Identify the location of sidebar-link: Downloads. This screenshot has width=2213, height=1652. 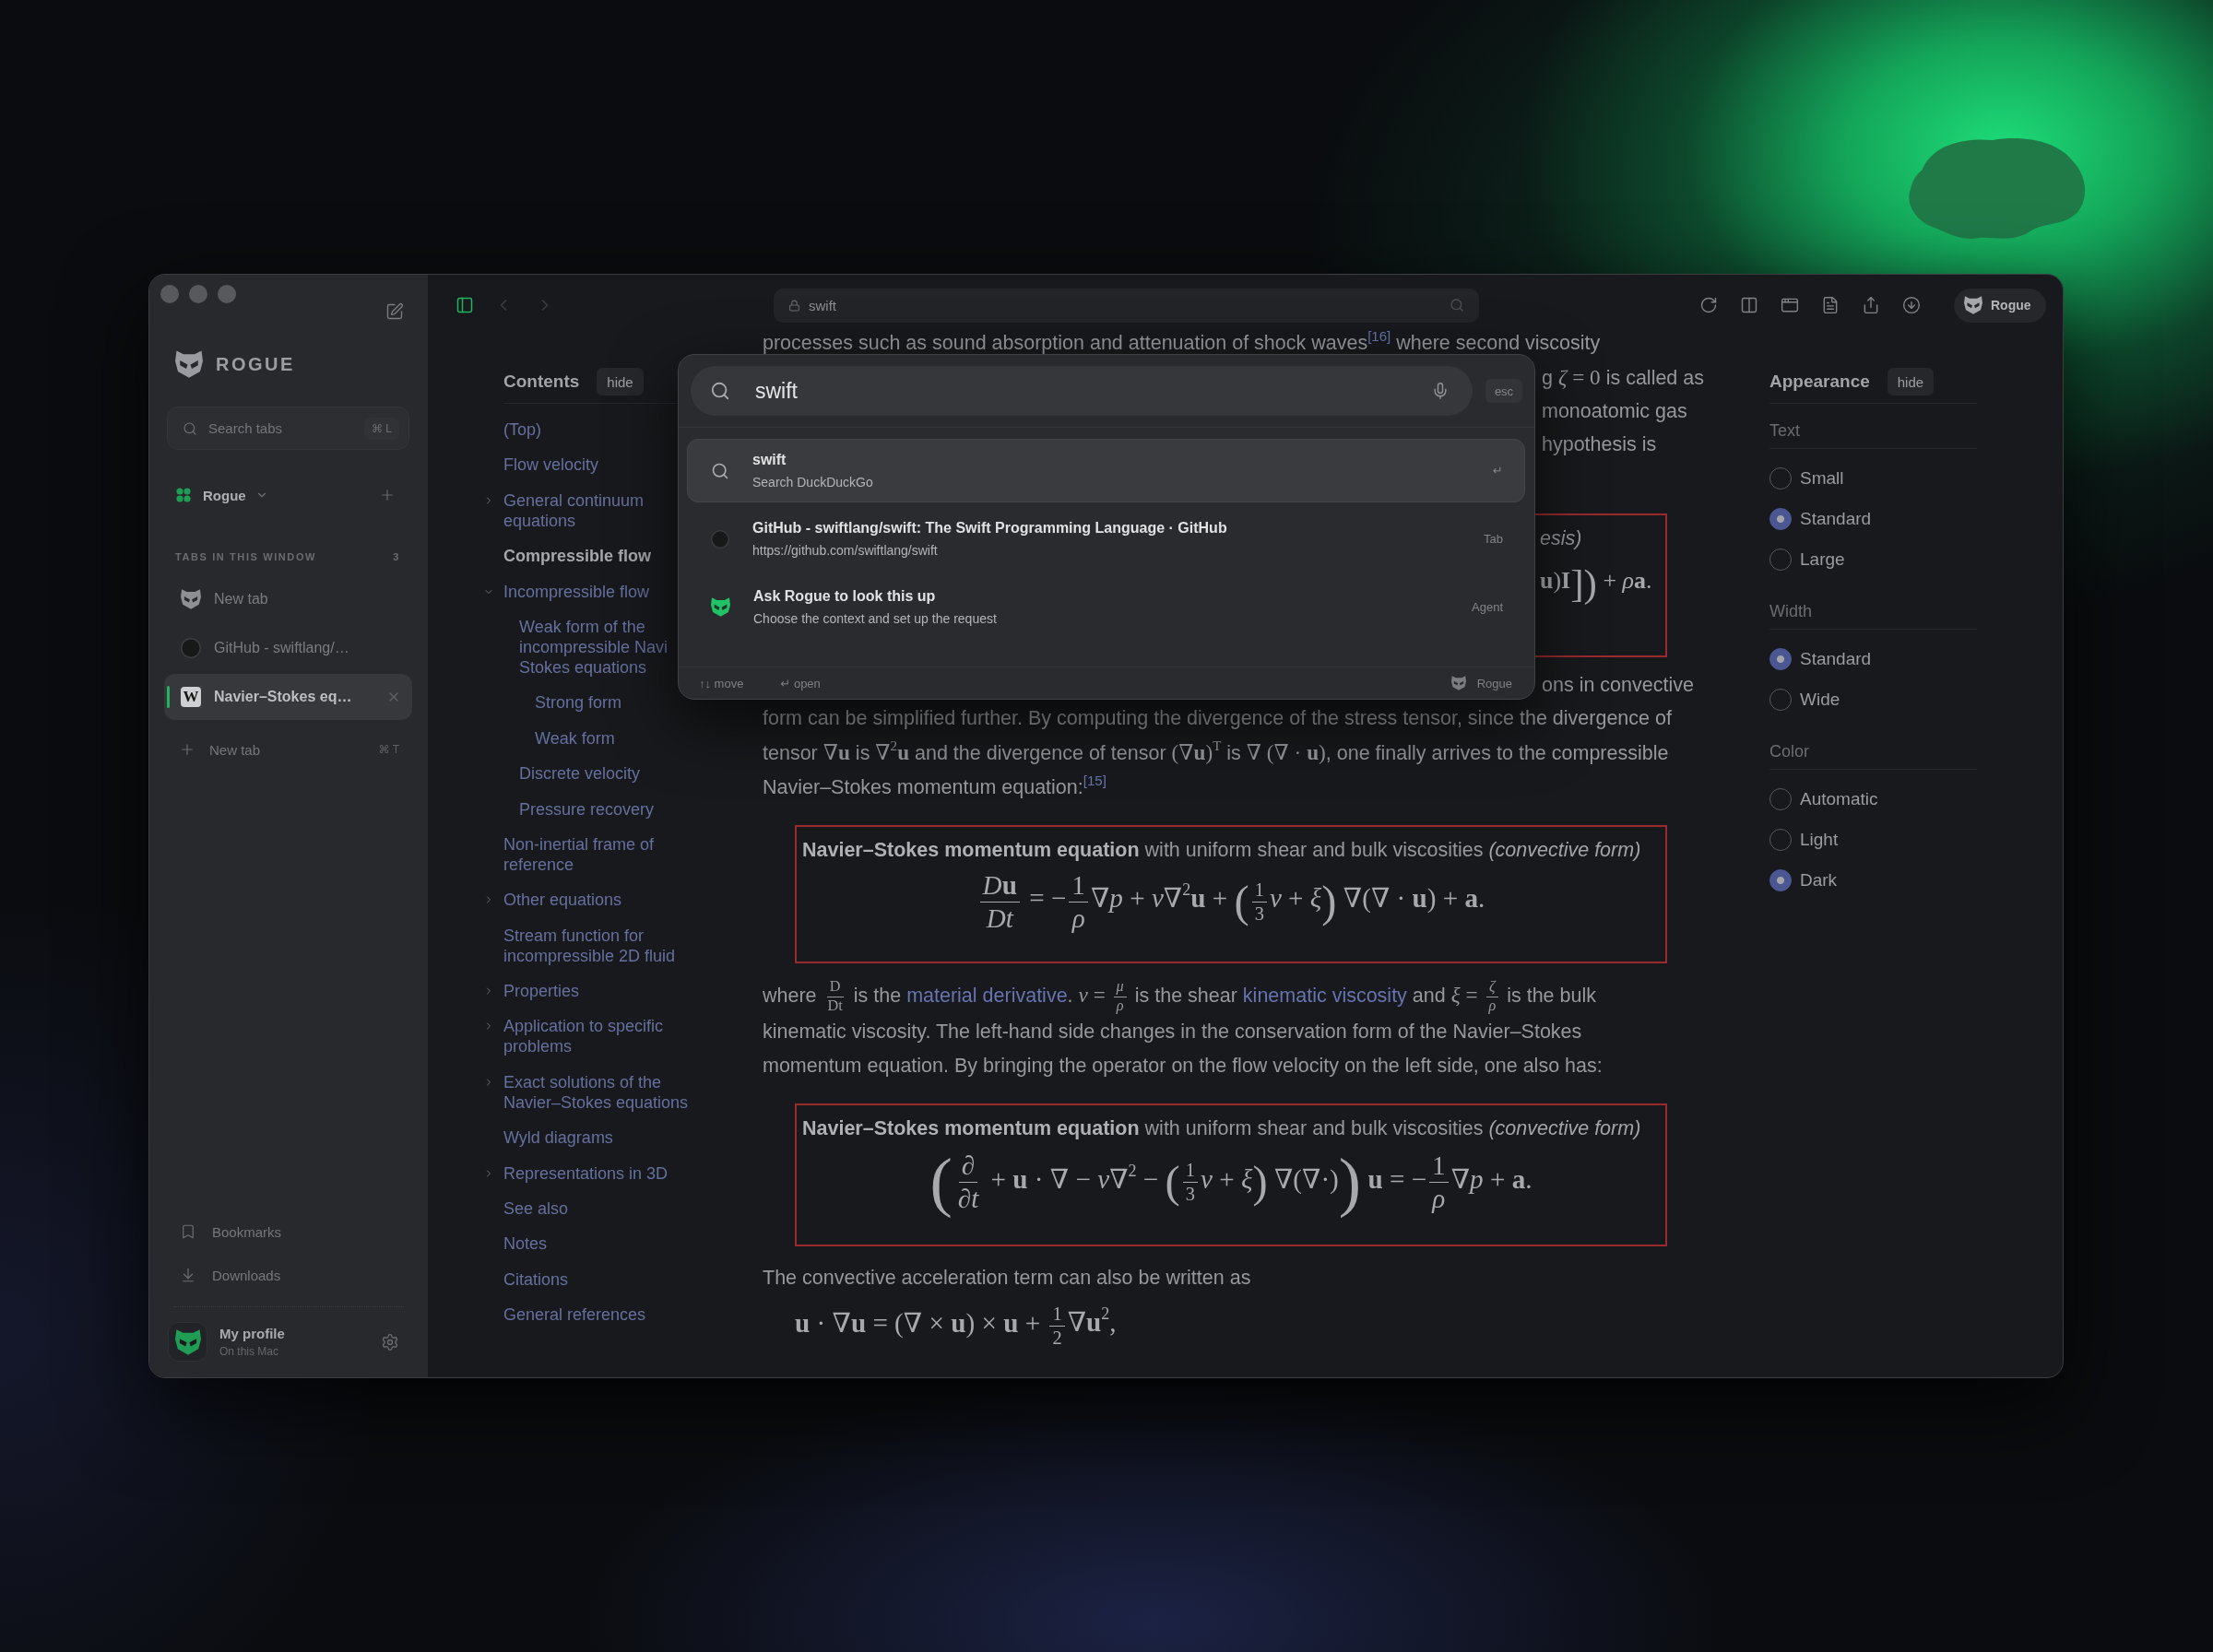
(288, 1275).